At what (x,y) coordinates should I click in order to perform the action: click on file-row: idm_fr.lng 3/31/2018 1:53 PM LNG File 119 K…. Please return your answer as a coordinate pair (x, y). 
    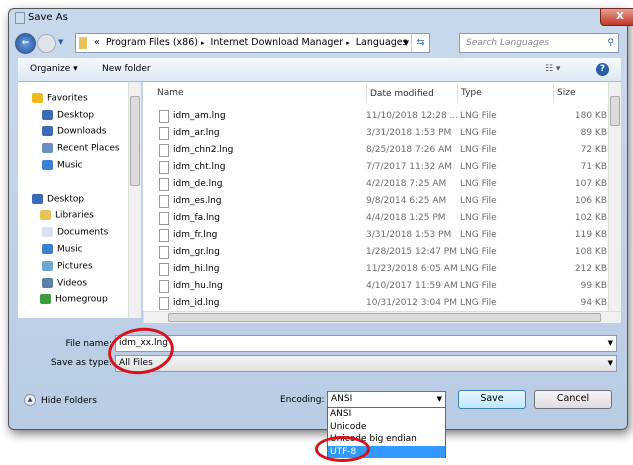
    Looking at the image, I should click on (375, 235).